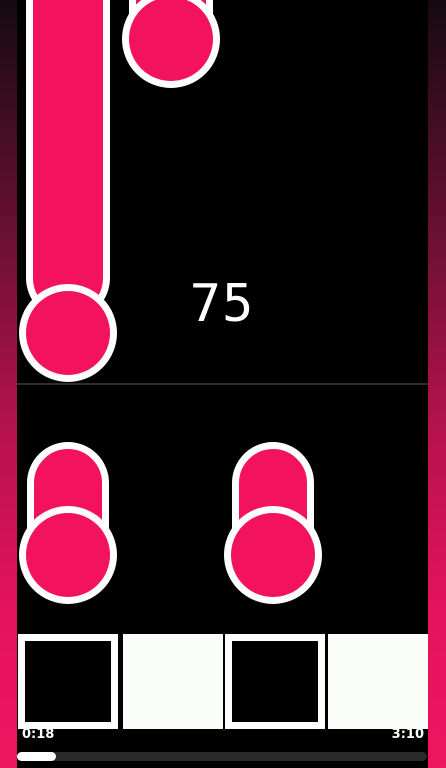 The image size is (446, 768). I want to click on hold-note-lane-1b-head, so click(68, 555).